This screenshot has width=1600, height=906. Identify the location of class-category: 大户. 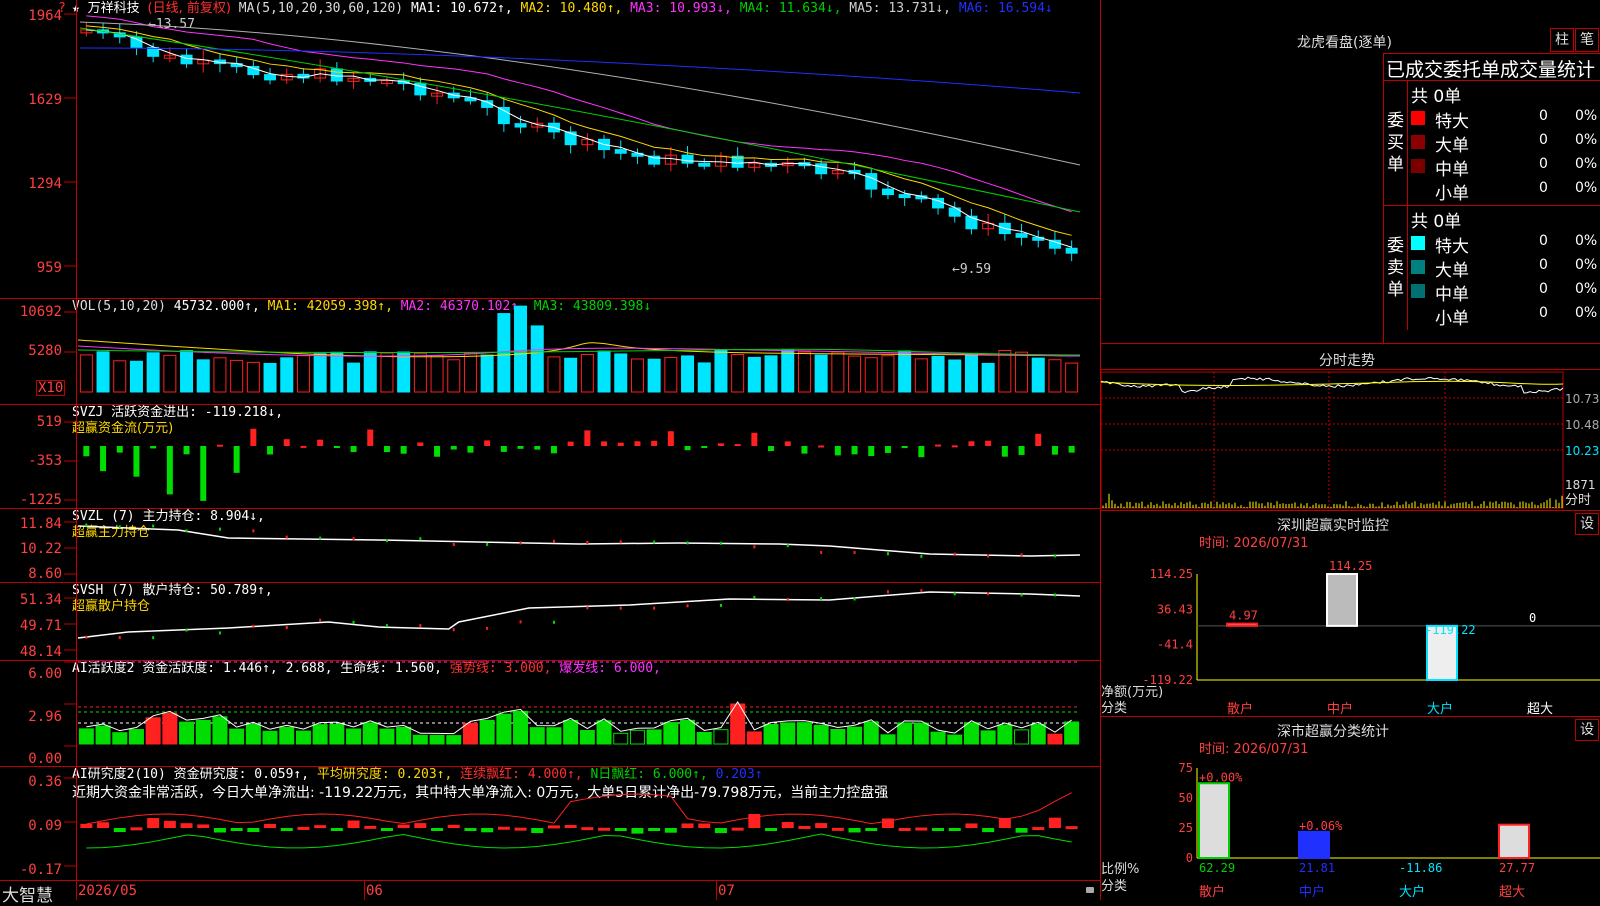
(1412, 892).